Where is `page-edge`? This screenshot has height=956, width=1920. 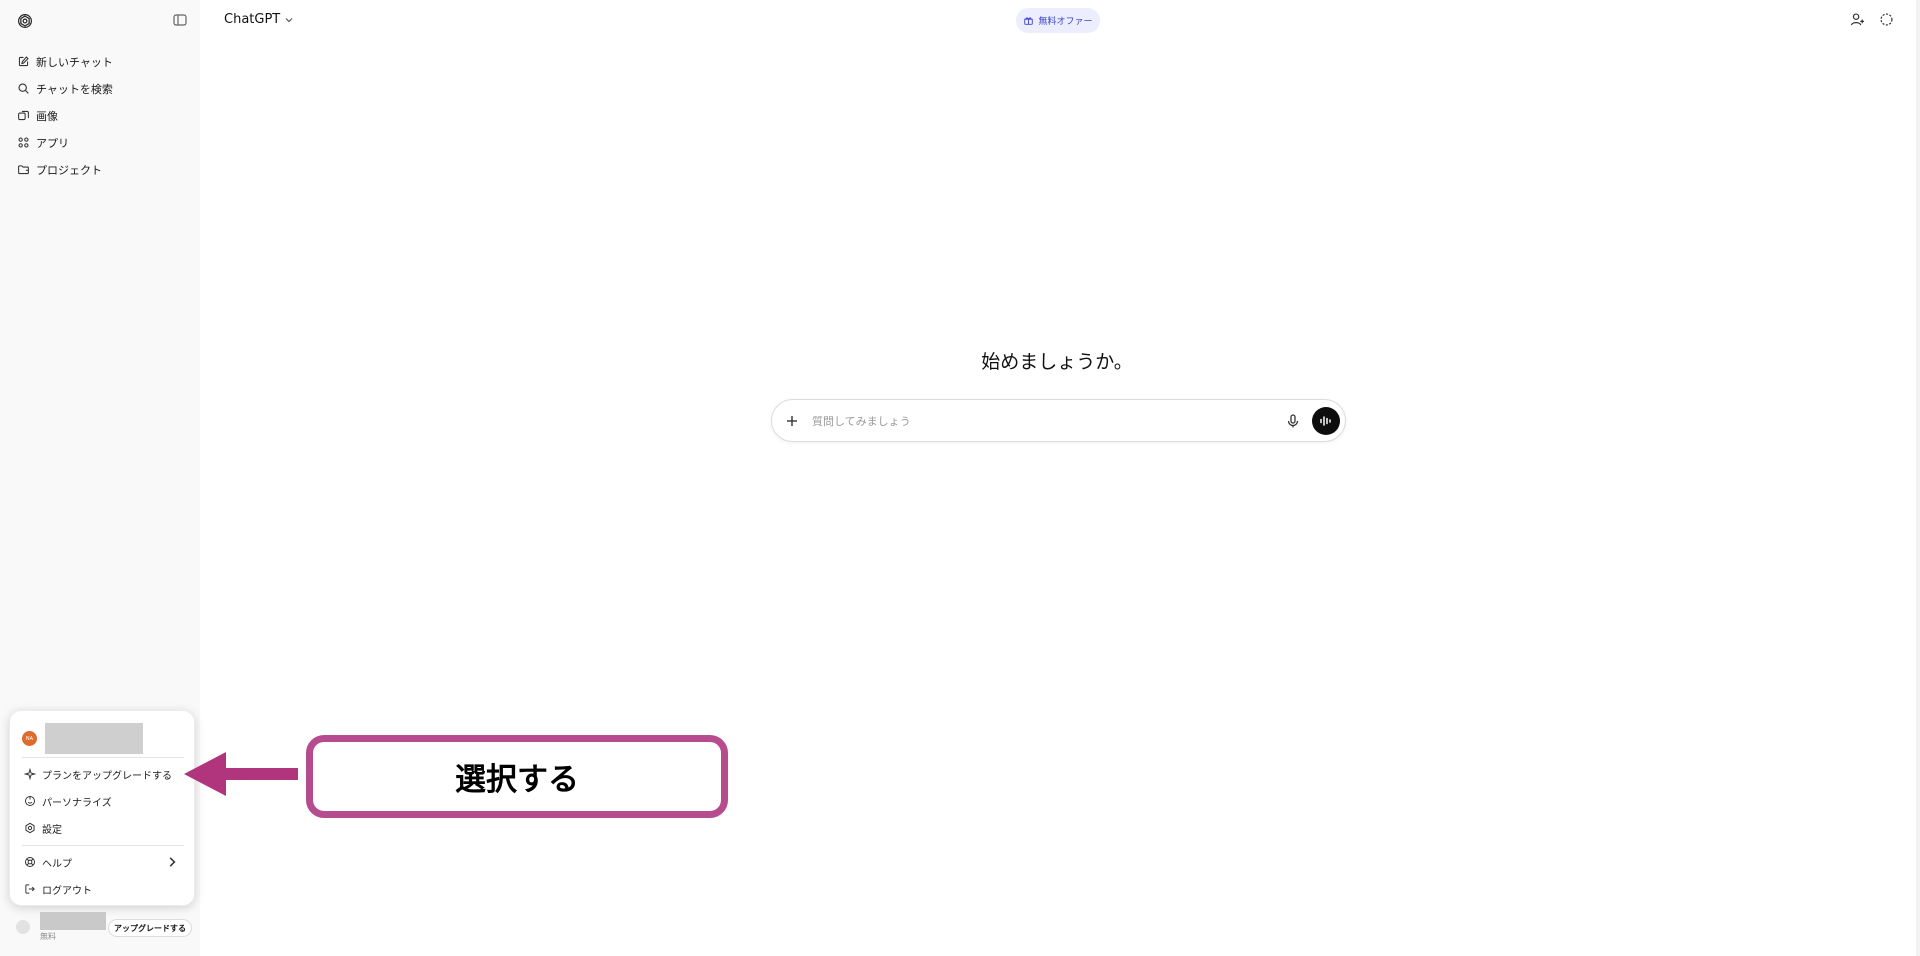
page-edge is located at coordinates (1918, 478).